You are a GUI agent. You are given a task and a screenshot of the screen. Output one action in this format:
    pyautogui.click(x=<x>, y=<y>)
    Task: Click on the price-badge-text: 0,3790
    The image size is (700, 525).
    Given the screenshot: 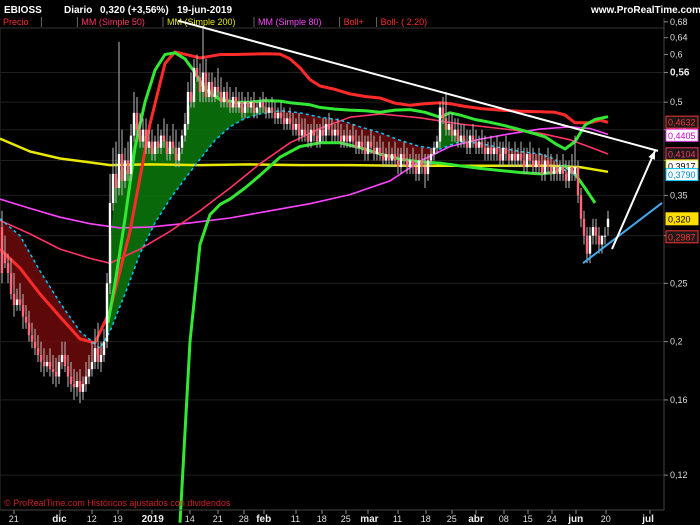 What is the action you would take?
    pyautogui.click(x=682, y=175)
    